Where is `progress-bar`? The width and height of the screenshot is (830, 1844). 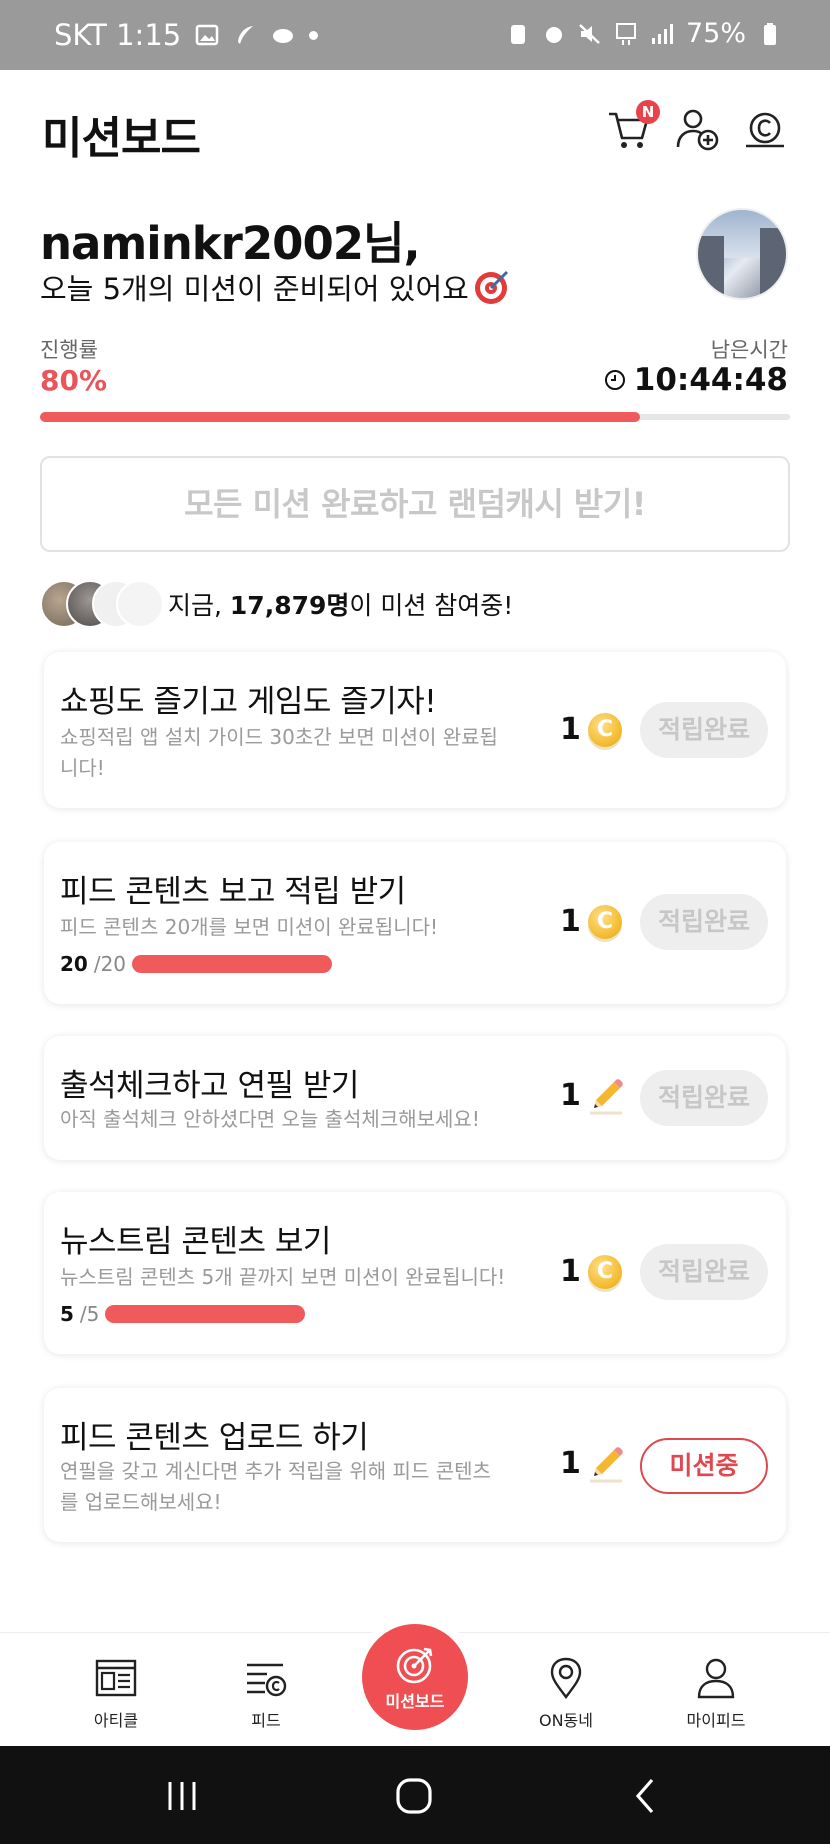
progress-bar is located at coordinates (415, 417).